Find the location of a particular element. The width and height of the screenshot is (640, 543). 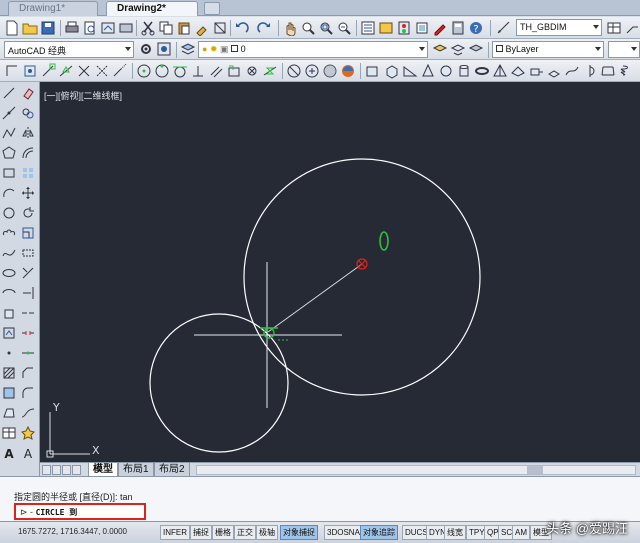

arc-icon is located at coordinates (9, 193).